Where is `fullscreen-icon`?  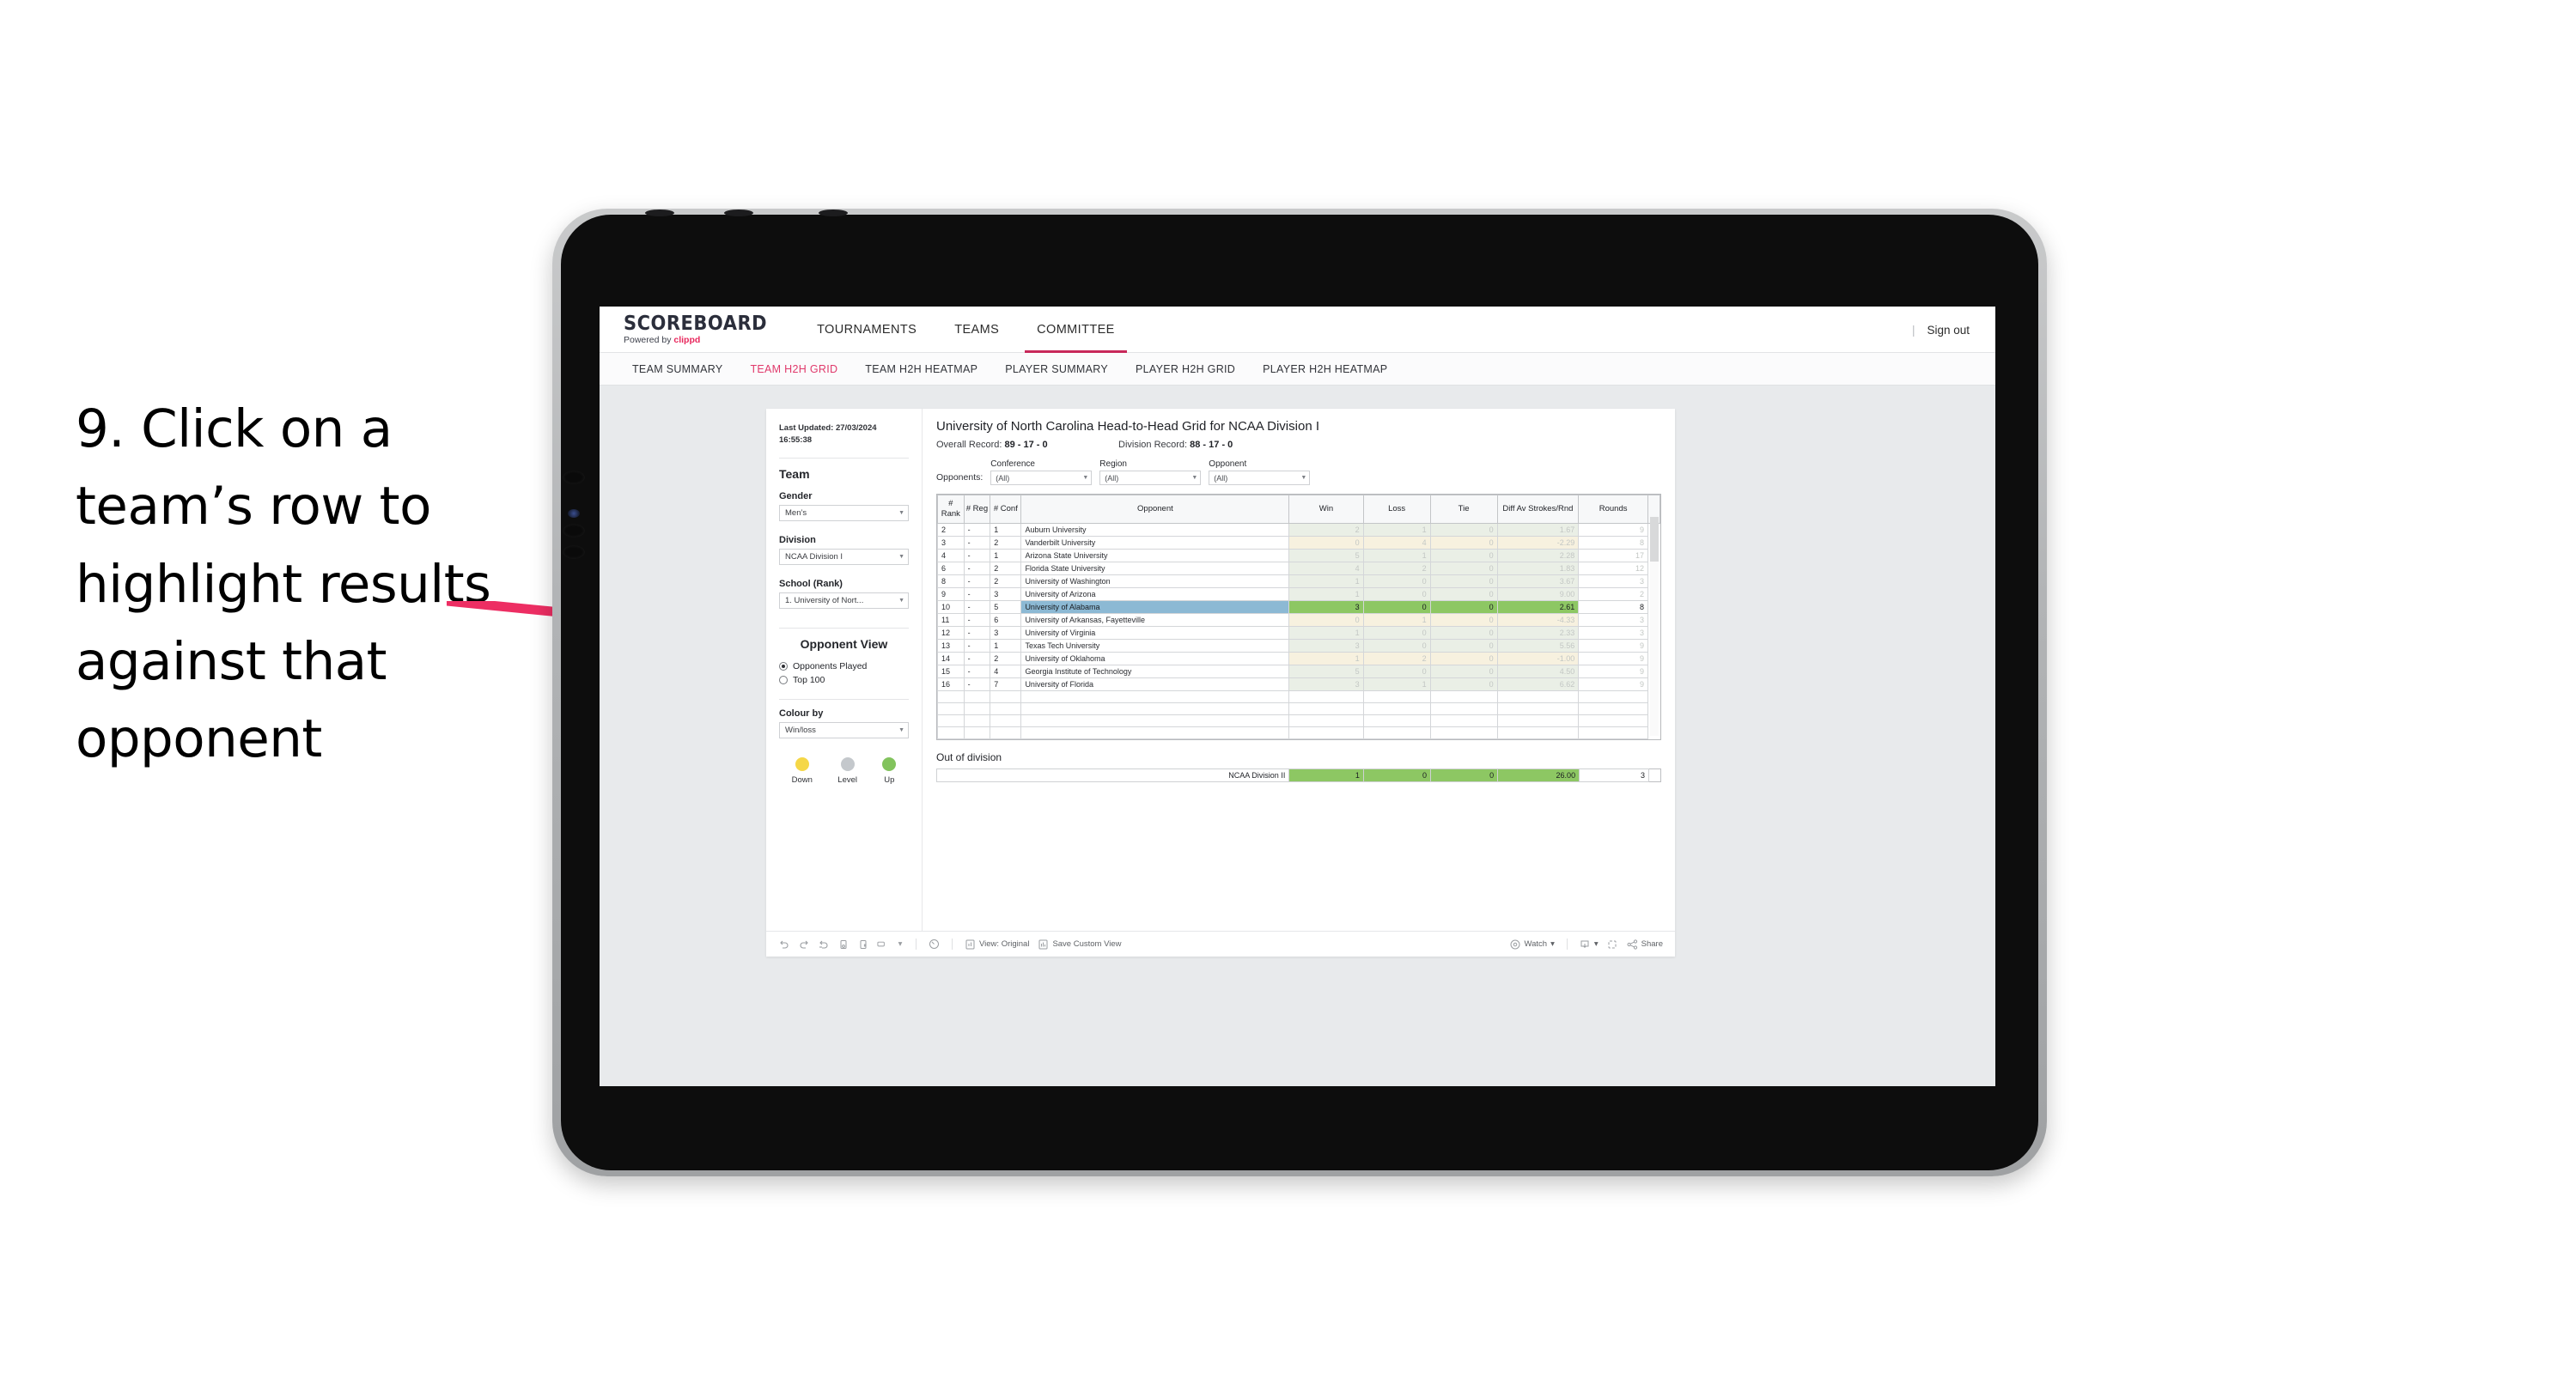 fullscreen-icon is located at coordinates (1612, 944).